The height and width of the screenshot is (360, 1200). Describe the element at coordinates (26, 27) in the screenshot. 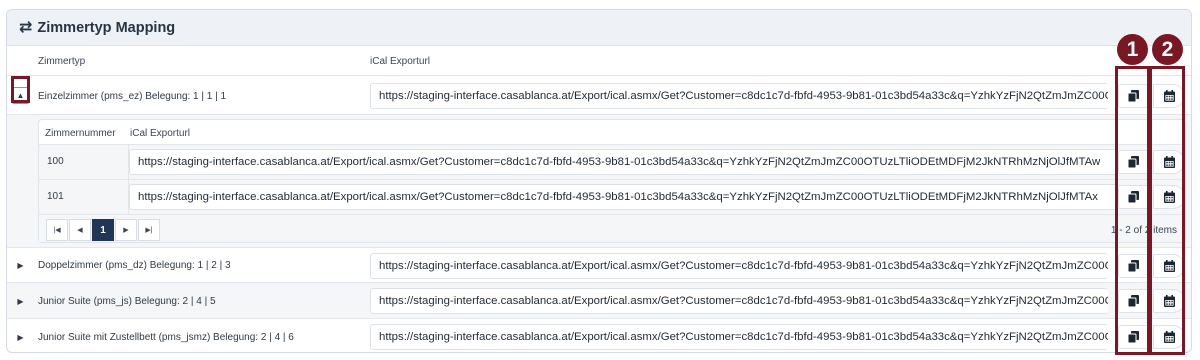

I see `swap-arrows-icon: ⇄` at that location.